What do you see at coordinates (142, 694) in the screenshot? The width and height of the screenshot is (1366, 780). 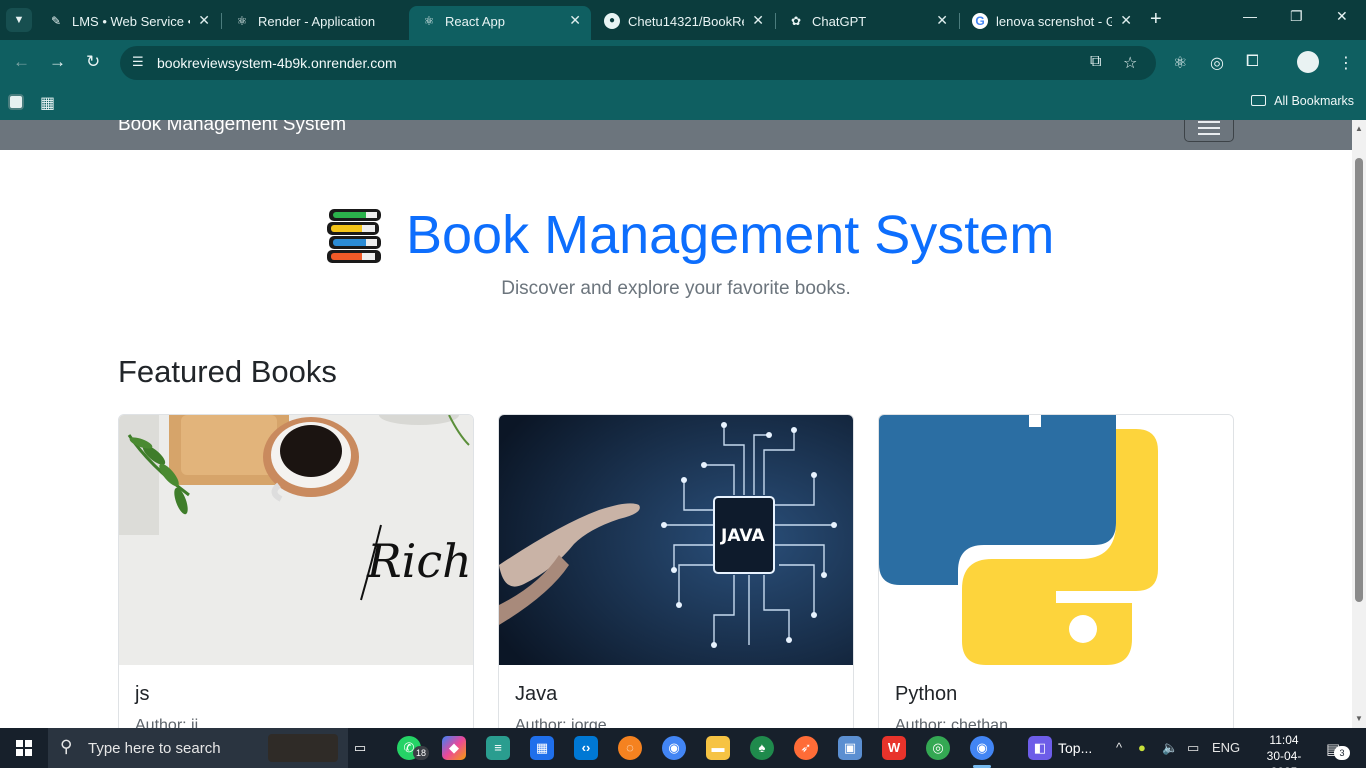 I see `book-title: js` at bounding box center [142, 694].